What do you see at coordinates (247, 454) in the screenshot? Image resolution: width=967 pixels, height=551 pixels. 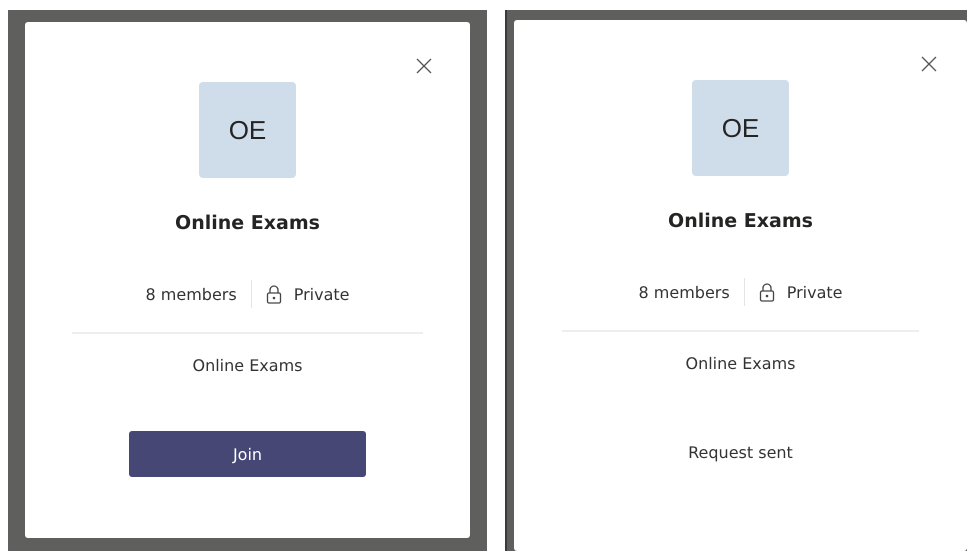 I see `join-button: Join` at bounding box center [247, 454].